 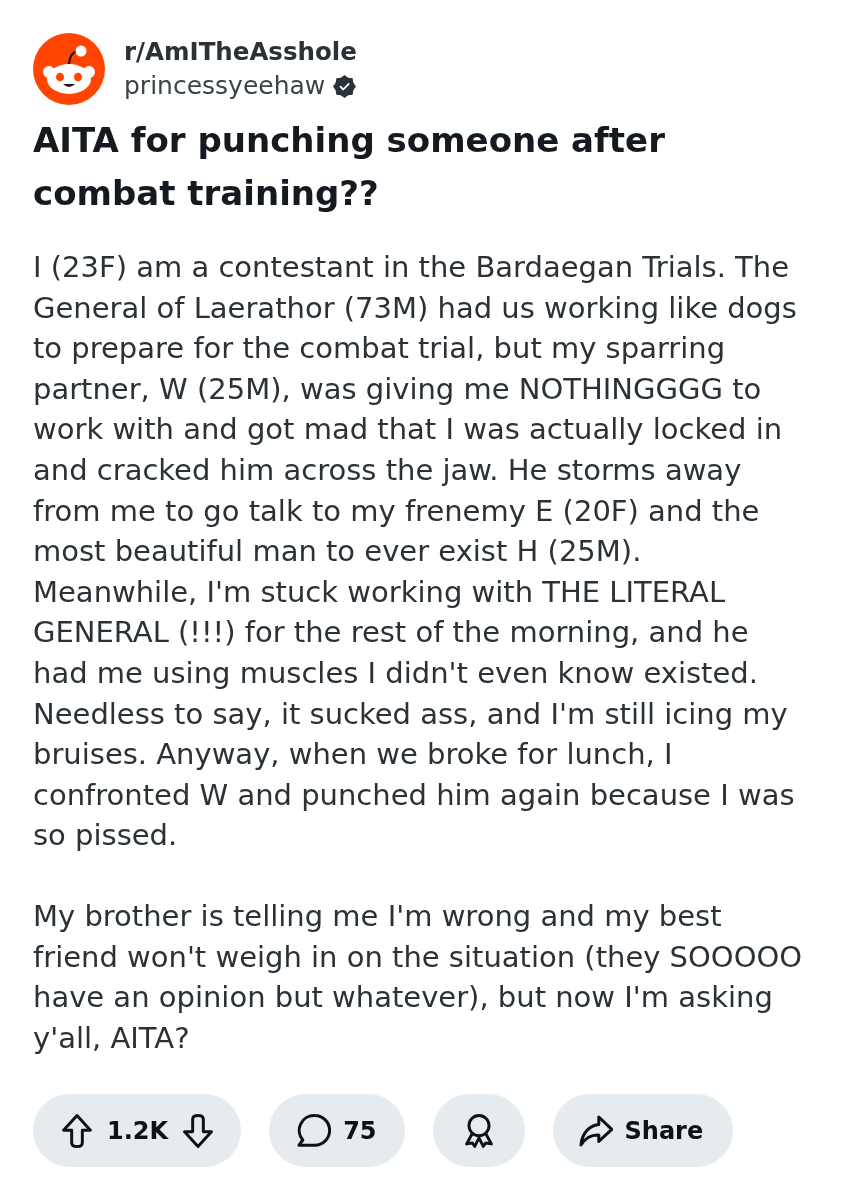 I want to click on post-paragraph: My brother is telling me I'm wrong and my best friend won't weigh in on the situation (they SOOOOO have an opinion but whatever), but now I'm asking y'all, AITA?, so click(x=418, y=977).